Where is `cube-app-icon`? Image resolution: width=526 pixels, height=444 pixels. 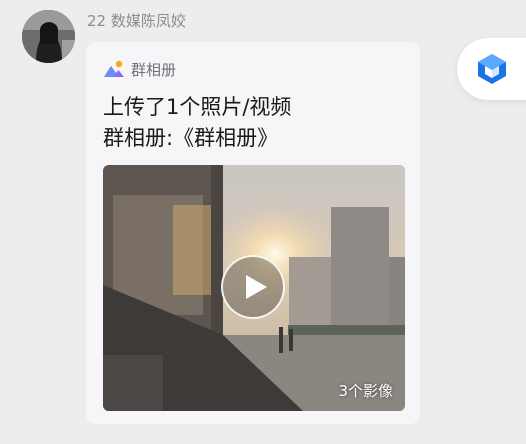 cube-app-icon is located at coordinates (492, 69).